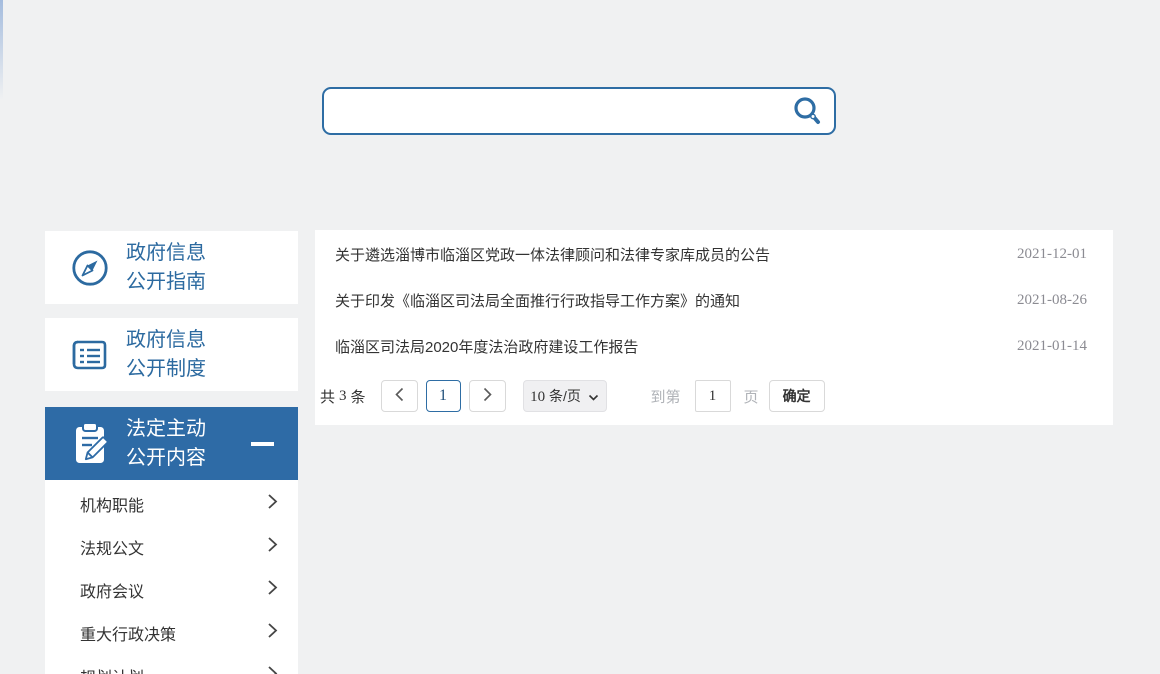  I want to click on sidebar-subitem-government-meetings: 政府会议, so click(171, 589).